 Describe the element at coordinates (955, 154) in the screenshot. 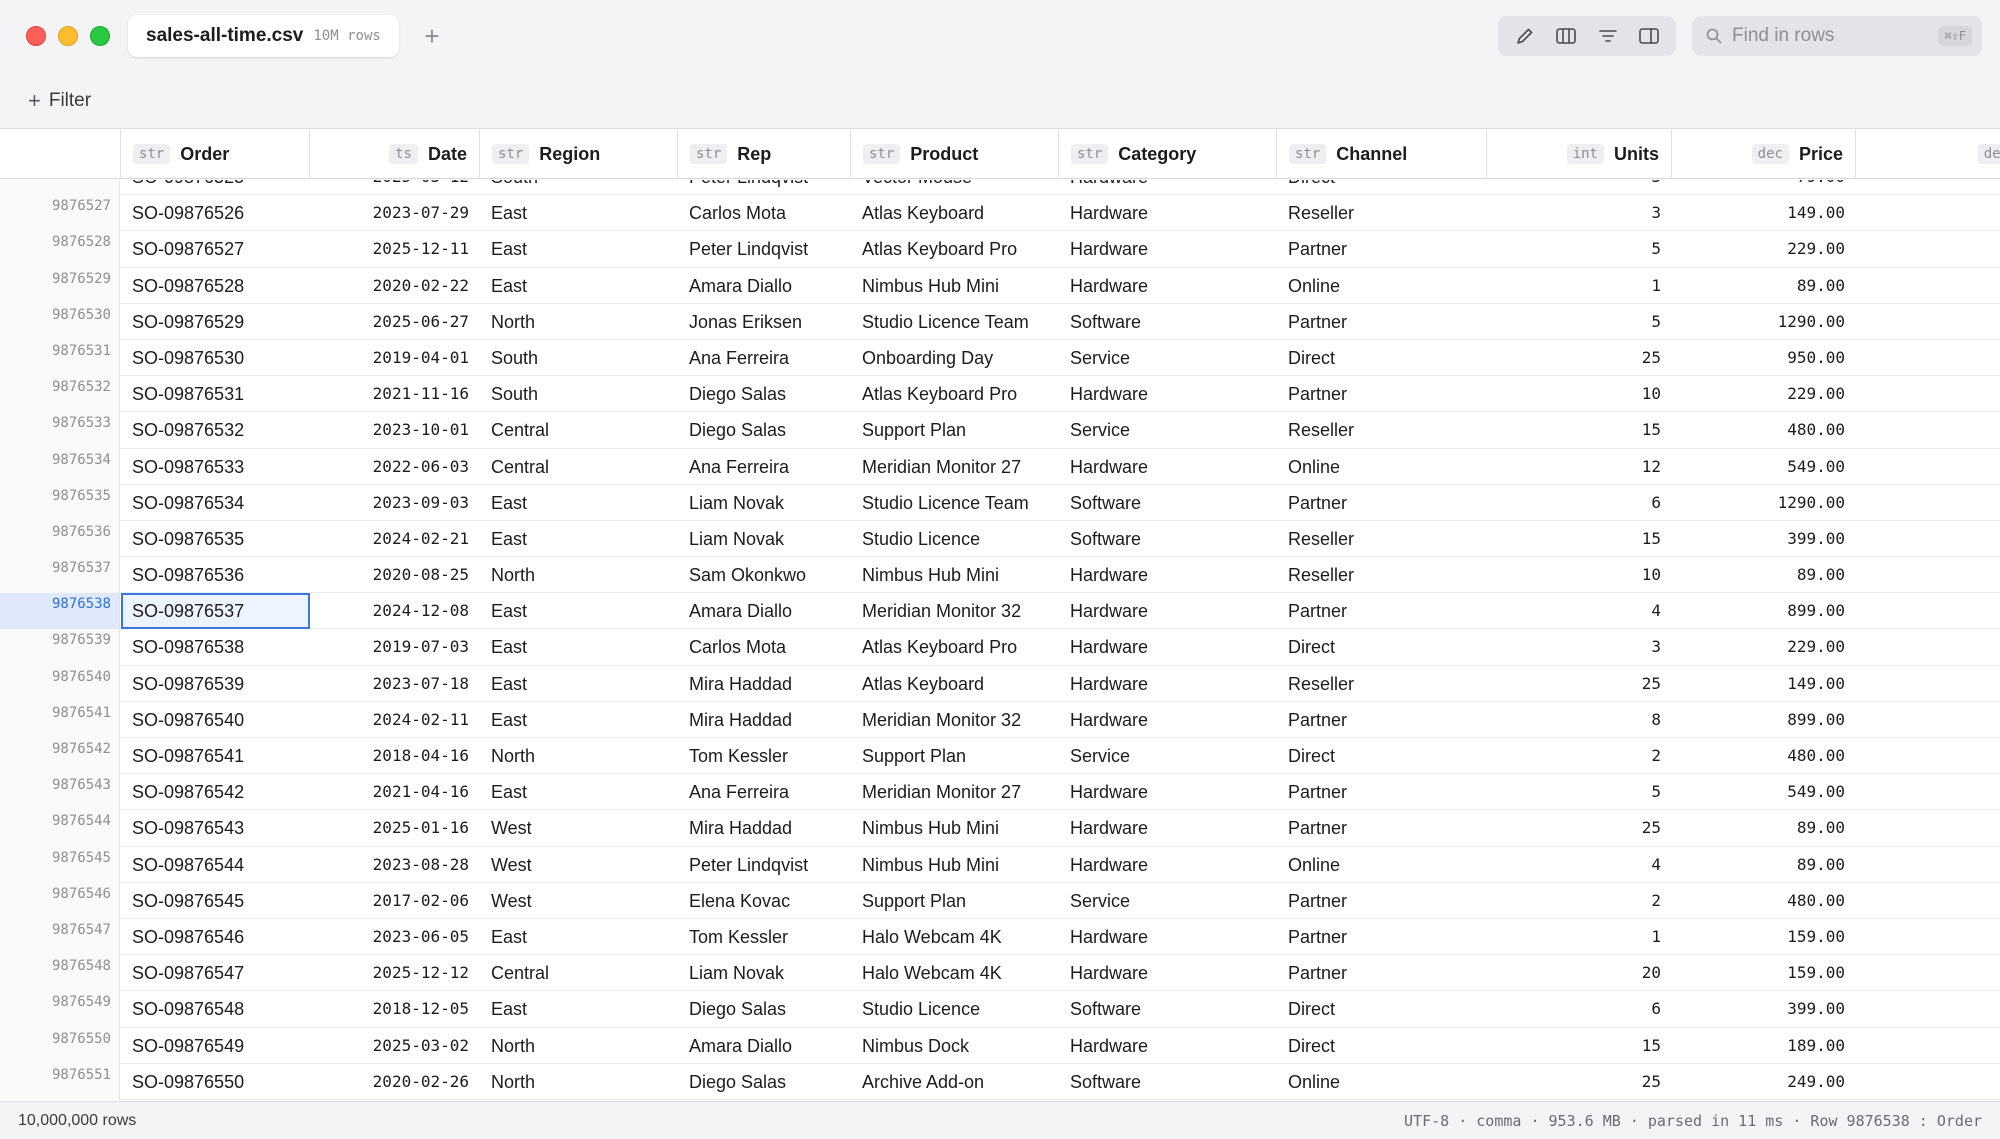

I see `column-header-product: str Product` at that location.